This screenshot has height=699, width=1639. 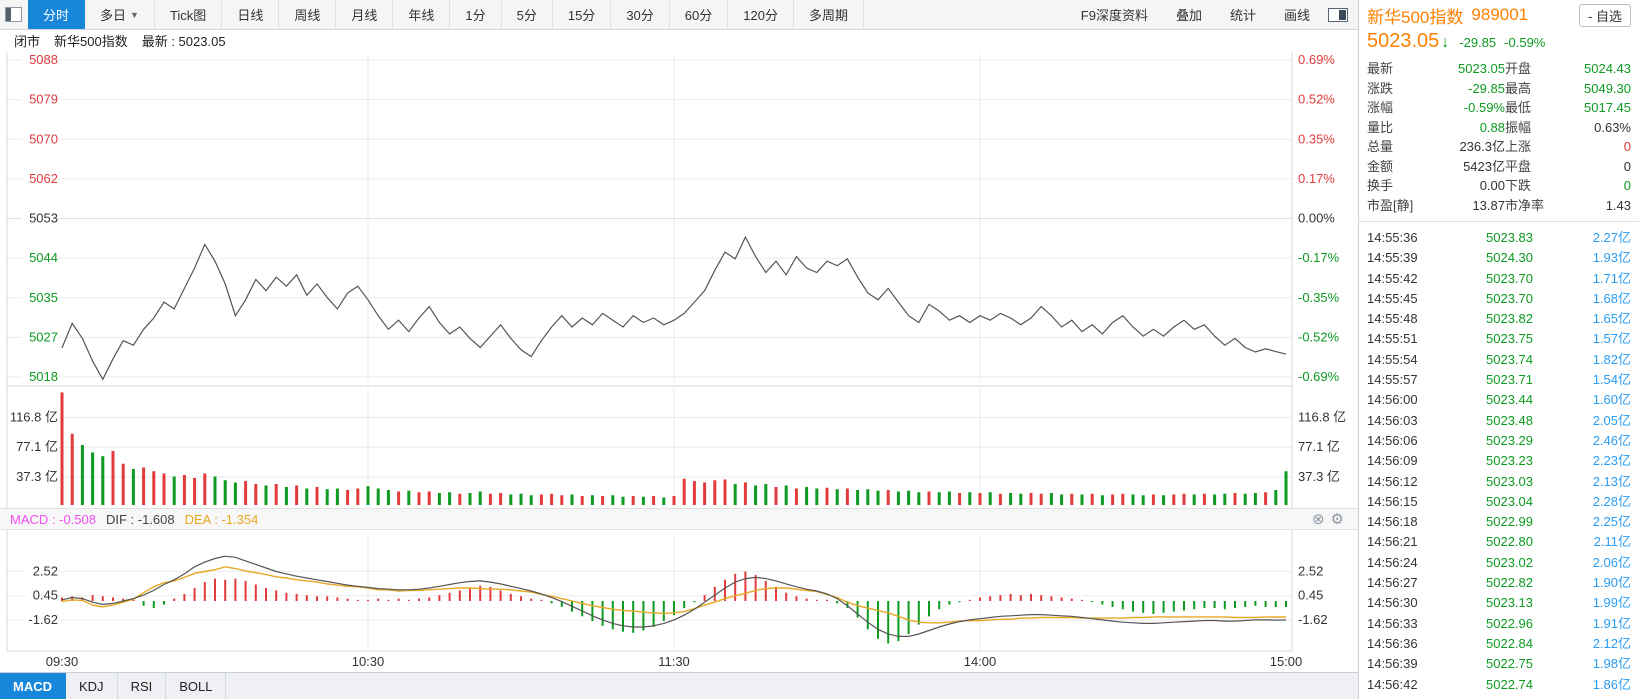 What do you see at coordinates (761, 14) in the screenshot?
I see `period-tab-13: 120分` at bounding box center [761, 14].